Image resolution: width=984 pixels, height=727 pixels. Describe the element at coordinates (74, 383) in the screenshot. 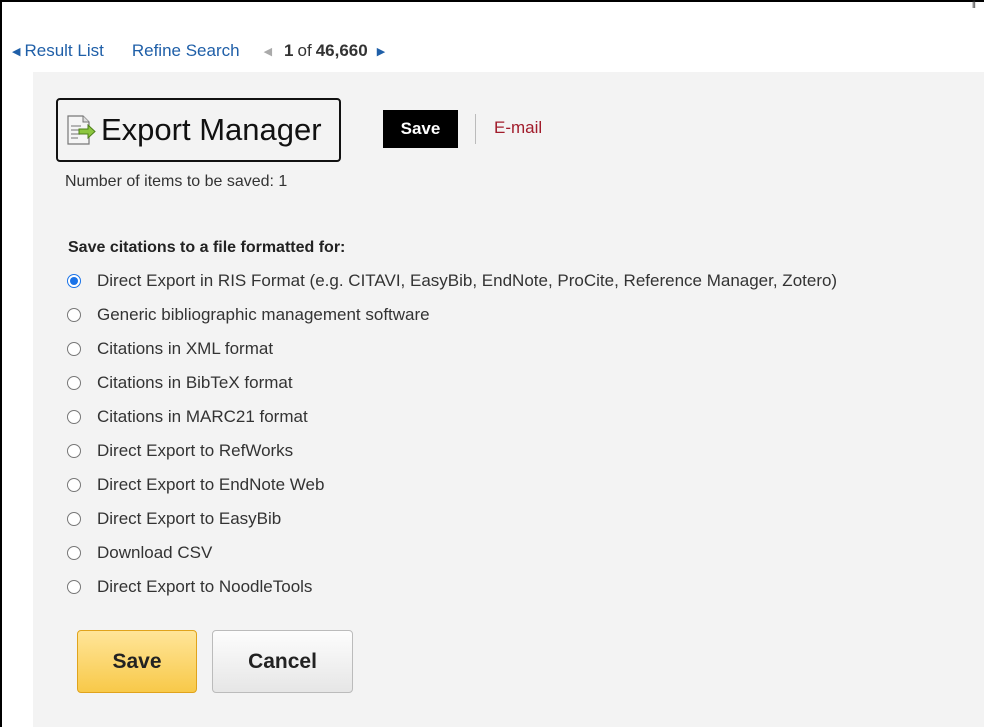

I see `radio-bibtex` at that location.